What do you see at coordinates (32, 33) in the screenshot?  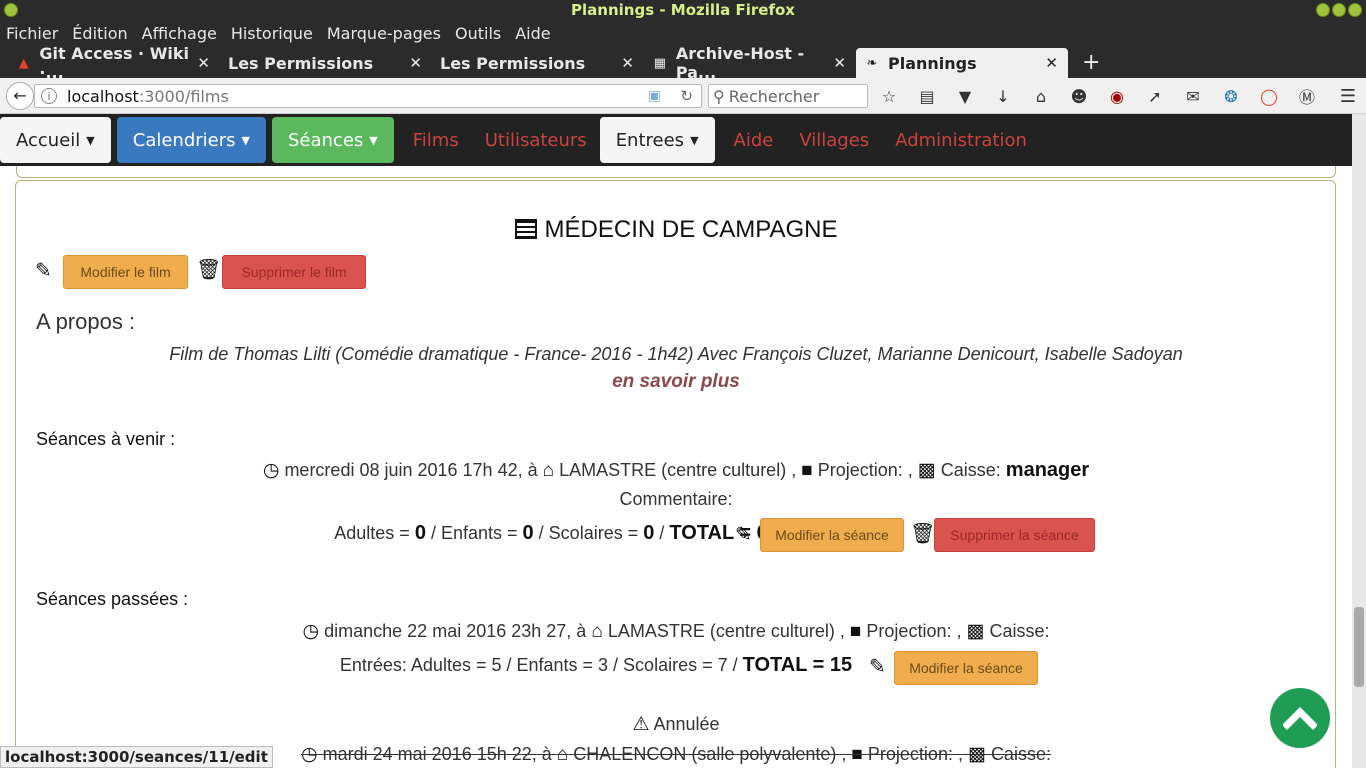 I see `menu-fichier: Fichier` at bounding box center [32, 33].